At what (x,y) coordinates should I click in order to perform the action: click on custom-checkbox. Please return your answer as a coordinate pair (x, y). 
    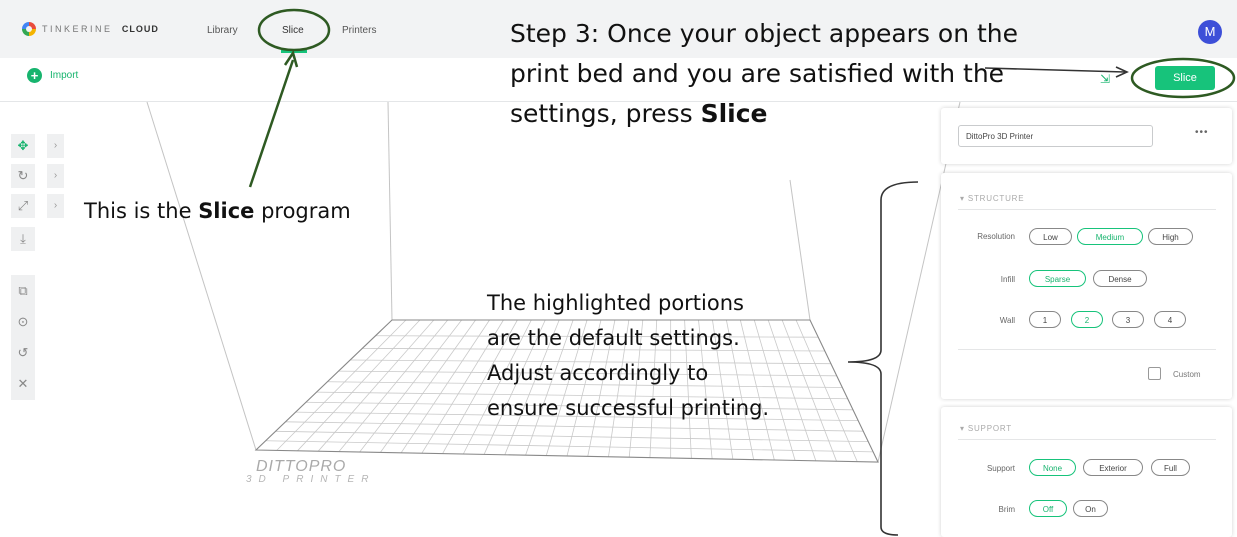
    Looking at the image, I should click on (1154, 373).